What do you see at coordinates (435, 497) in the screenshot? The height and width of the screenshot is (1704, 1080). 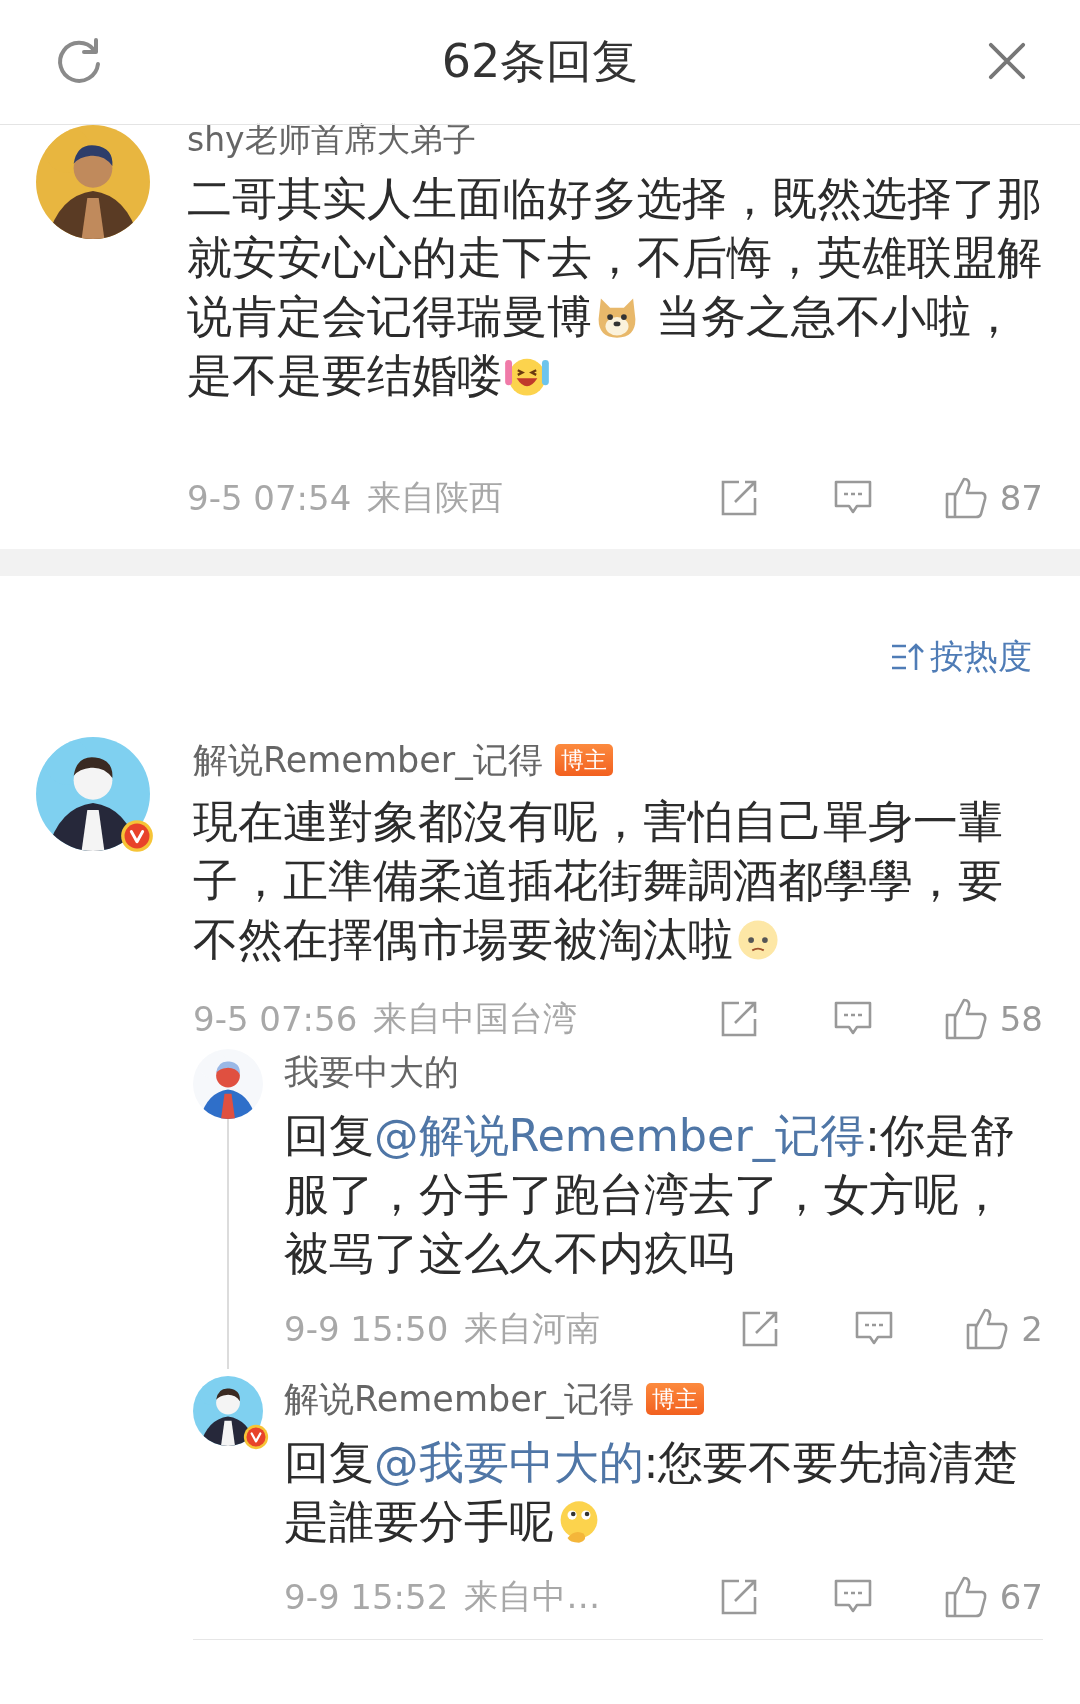 I see `comment-location: 来自陕西` at bounding box center [435, 497].